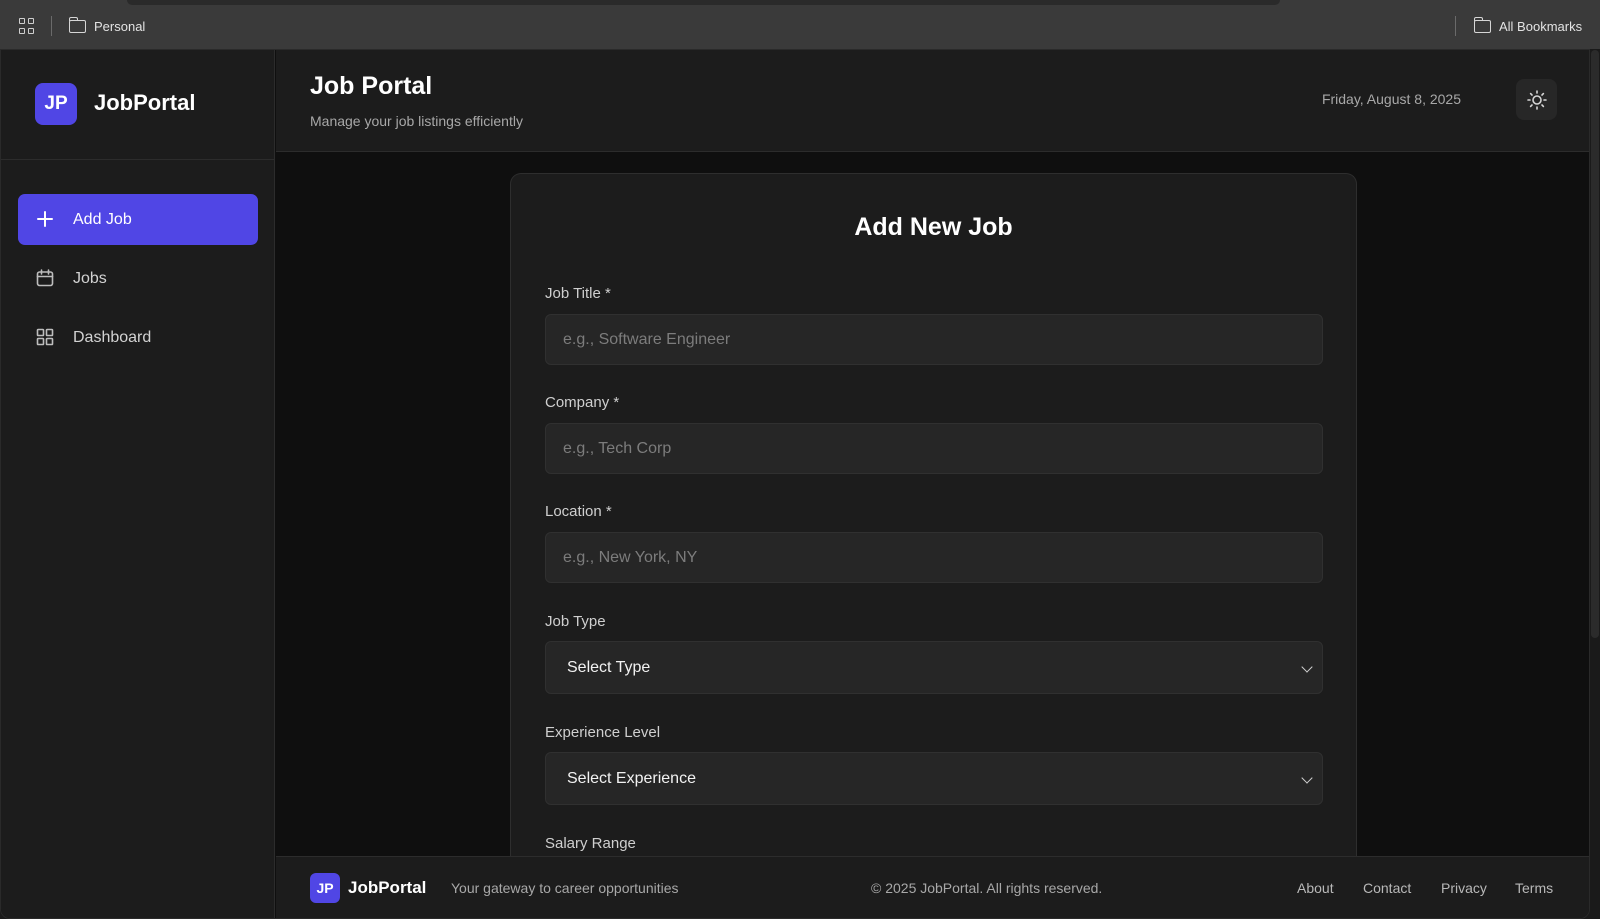  Describe the element at coordinates (609, 667) in the screenshot. I see `job-type-selected: Select Type` at that location.